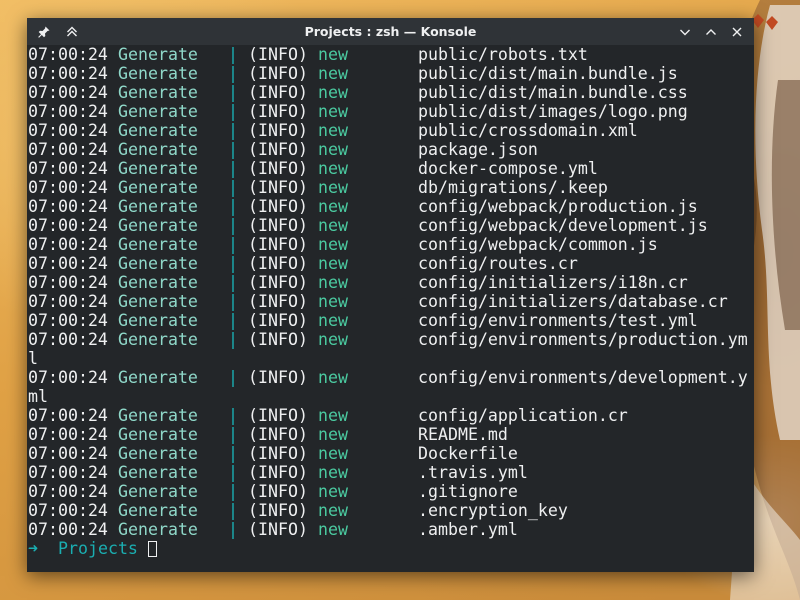 Image resolution: width=800 pixels, height=600 pixels. Describe the element at coordinates (390, 434) in the screenshot. I see `terminal-line: 07:00:24 Generate | (INFO) new README.md` at that location.